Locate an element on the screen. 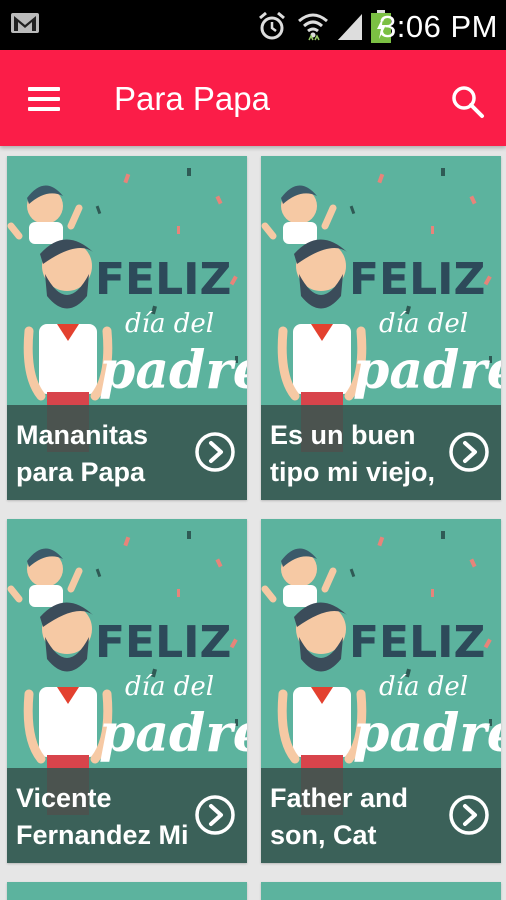 This screenshot has height=900, width=506. card-caption: Vicente Fernandez Mi is located at coordinates (127, 815).